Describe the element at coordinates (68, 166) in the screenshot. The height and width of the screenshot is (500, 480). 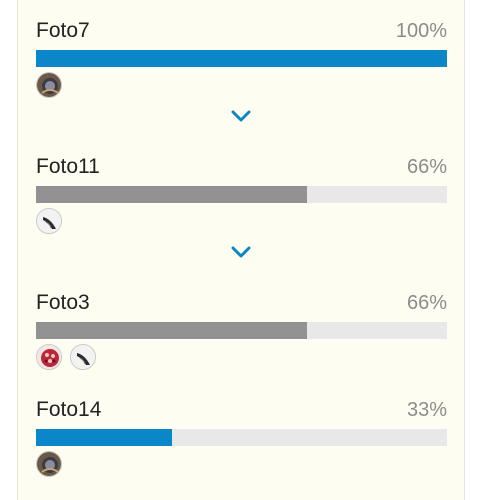
I see `option-label: Foto11` at that location.